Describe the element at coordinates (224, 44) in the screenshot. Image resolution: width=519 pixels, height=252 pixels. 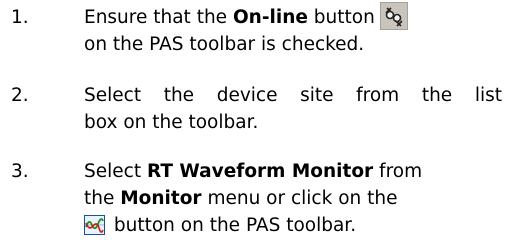
I see `step-text-part: on the PAS toolbar is checked.` at that location.